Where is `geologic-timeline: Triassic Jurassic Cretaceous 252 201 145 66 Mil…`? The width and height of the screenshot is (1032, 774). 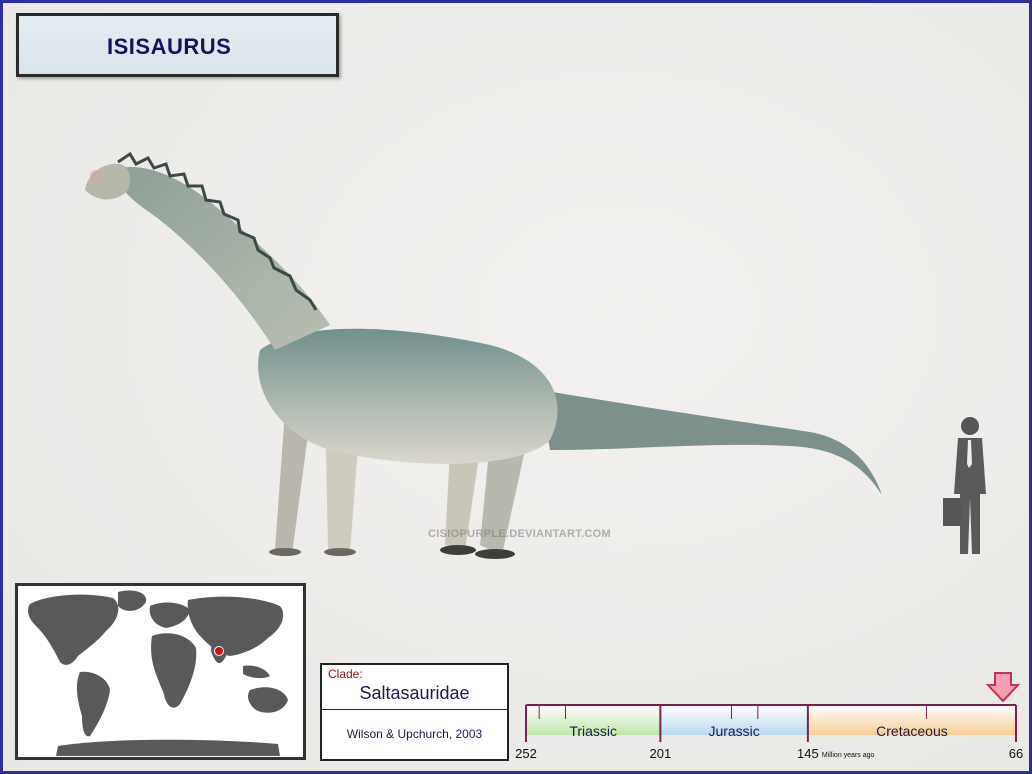
geologic-timeline: Triassic Jurassic Cretaceous 252 201 145 66 Mil… is located at coordinates (769, 716).